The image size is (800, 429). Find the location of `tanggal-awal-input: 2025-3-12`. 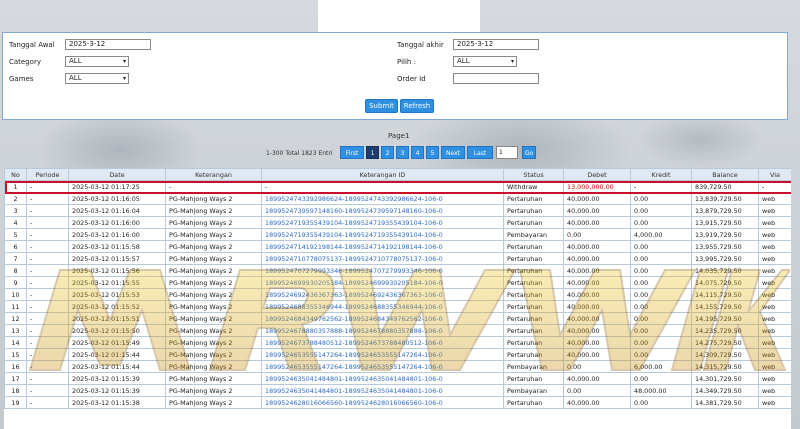

tanggal-awal-input: 2025-3-12 is located at coordinates (108, 44).